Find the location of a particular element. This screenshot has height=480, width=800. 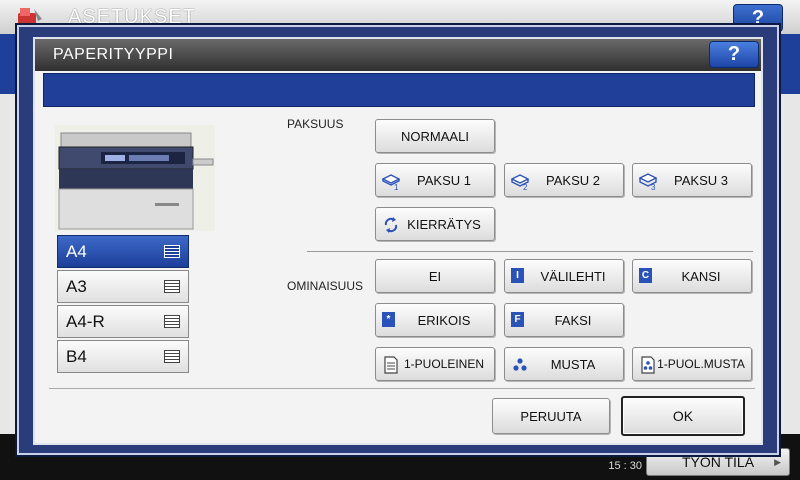

cover-button: C KANSI is located at coordinates (692, 276).